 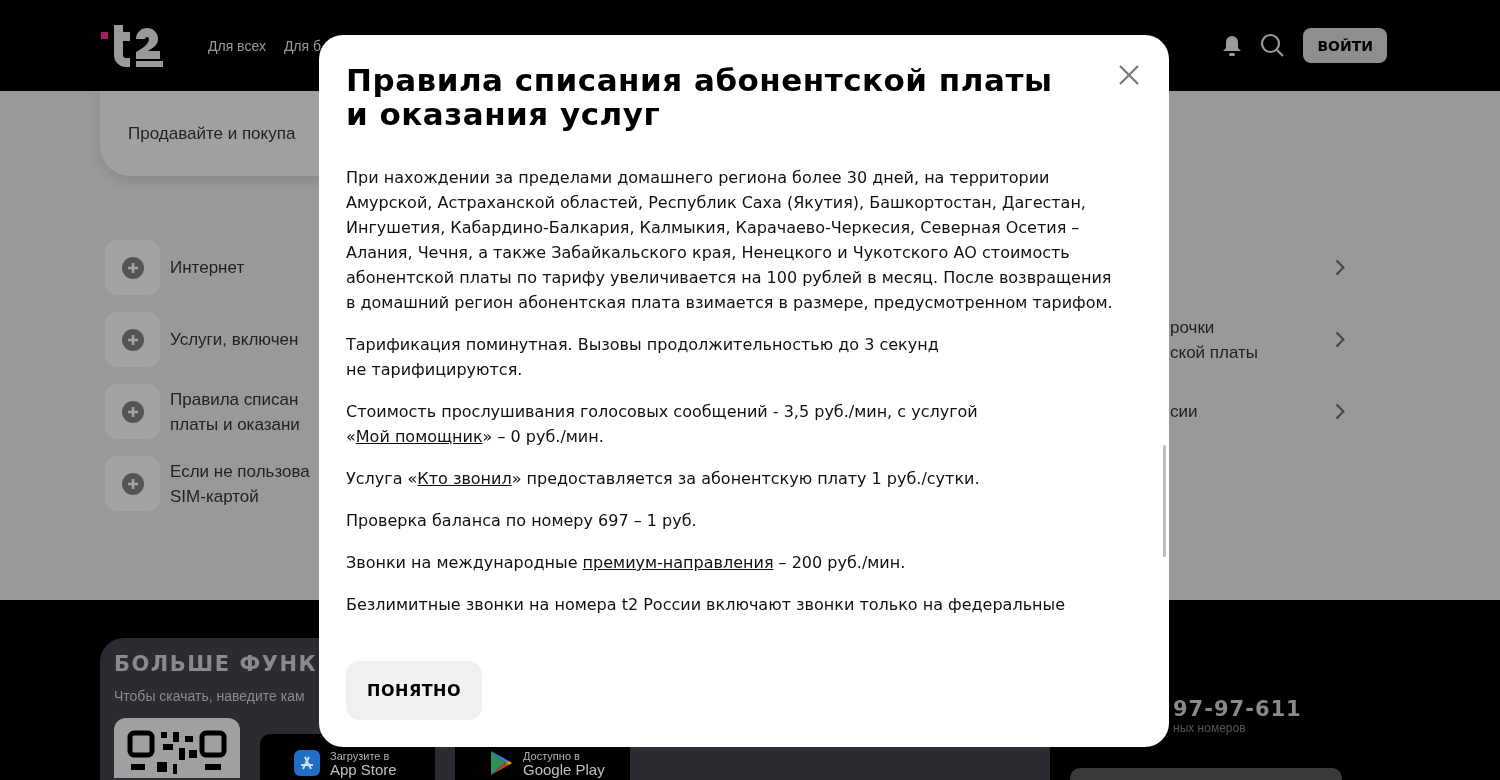 I want to click on nav-link: Для б, so click(x=302, y=45).